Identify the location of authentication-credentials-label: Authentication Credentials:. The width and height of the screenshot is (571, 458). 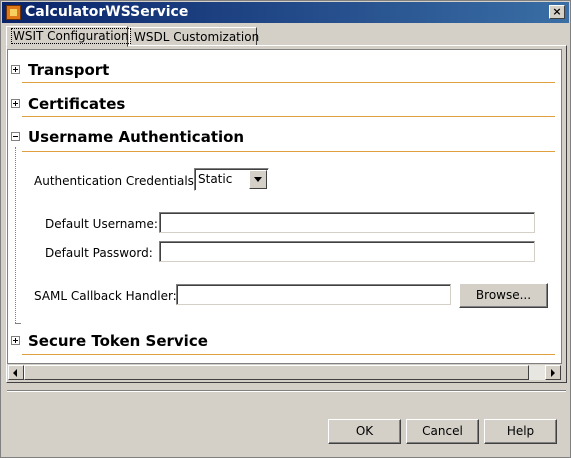
(116, 181).